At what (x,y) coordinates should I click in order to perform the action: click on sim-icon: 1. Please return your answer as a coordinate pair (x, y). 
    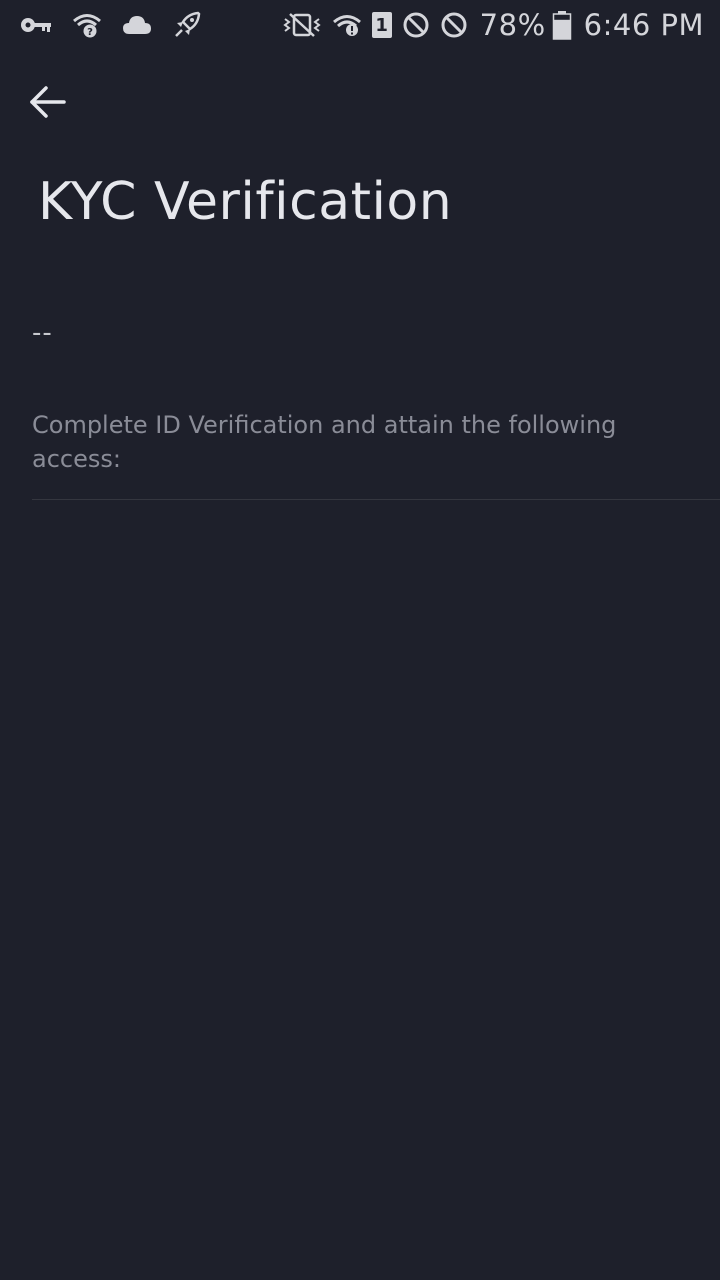
    Looking at the image, I should click on (381, 25).